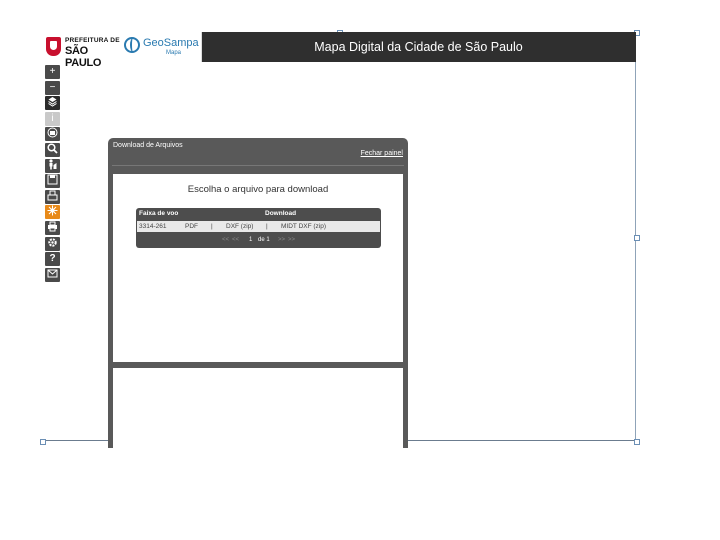 The height and width of the screenshot is (540, 720). I want to click on prefeitura-logo: PREFEITURA DE SÃO PAULO, so click(83, 52).